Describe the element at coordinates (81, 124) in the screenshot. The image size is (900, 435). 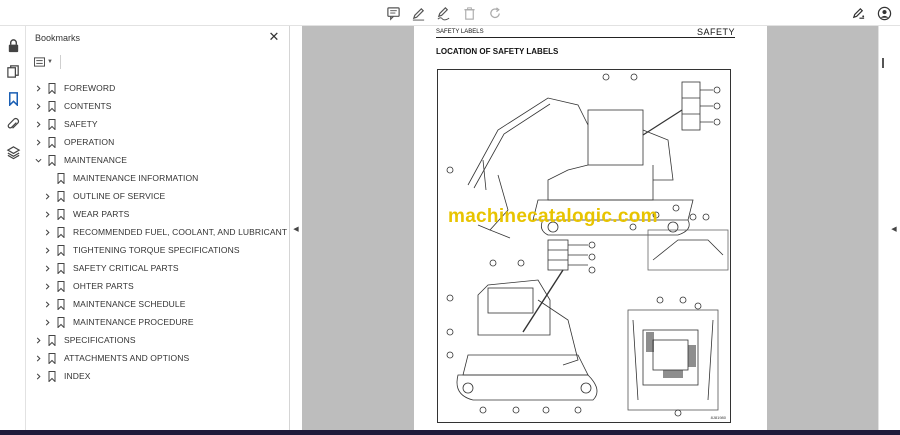
I see `bookmark-label: SAFETY` at that location.